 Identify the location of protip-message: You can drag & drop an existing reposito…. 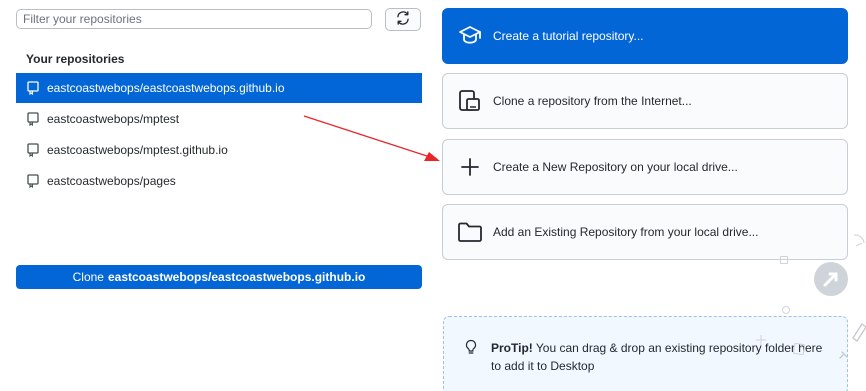
(657, 357).